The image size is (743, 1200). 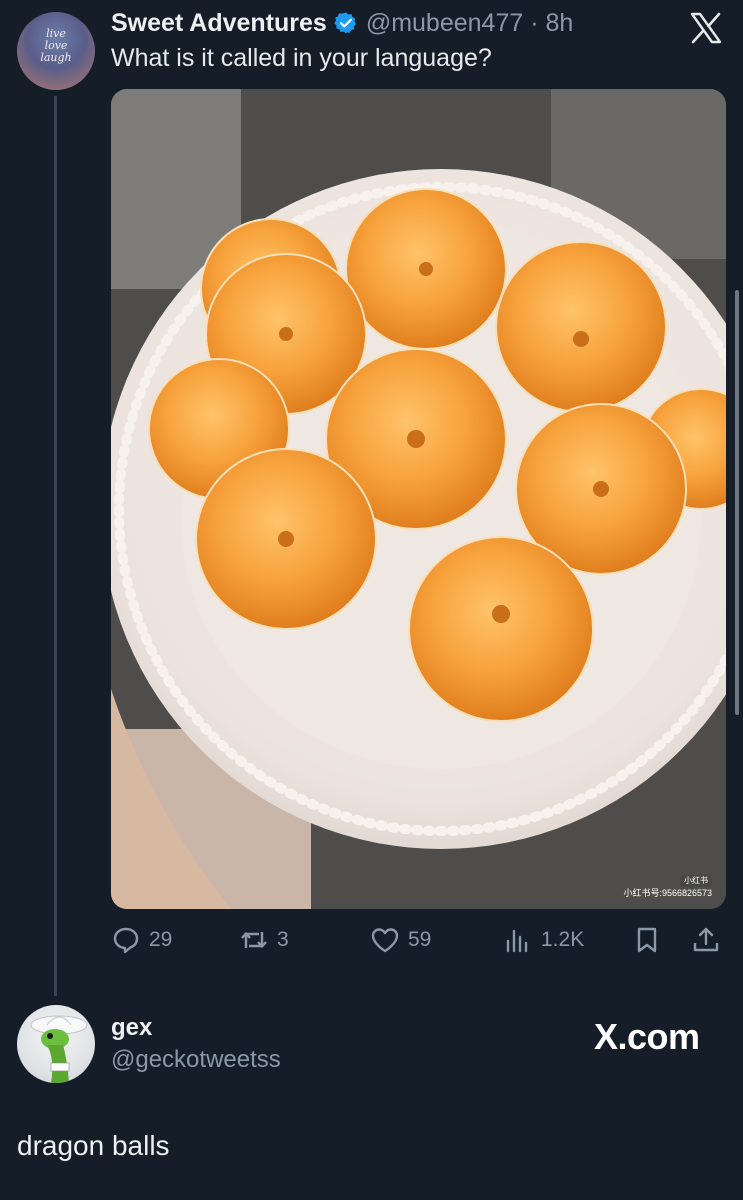 What do you see at coordinates (517, 941) in the screenshot?
I see `views-icon` at bounding box center [517, 941].